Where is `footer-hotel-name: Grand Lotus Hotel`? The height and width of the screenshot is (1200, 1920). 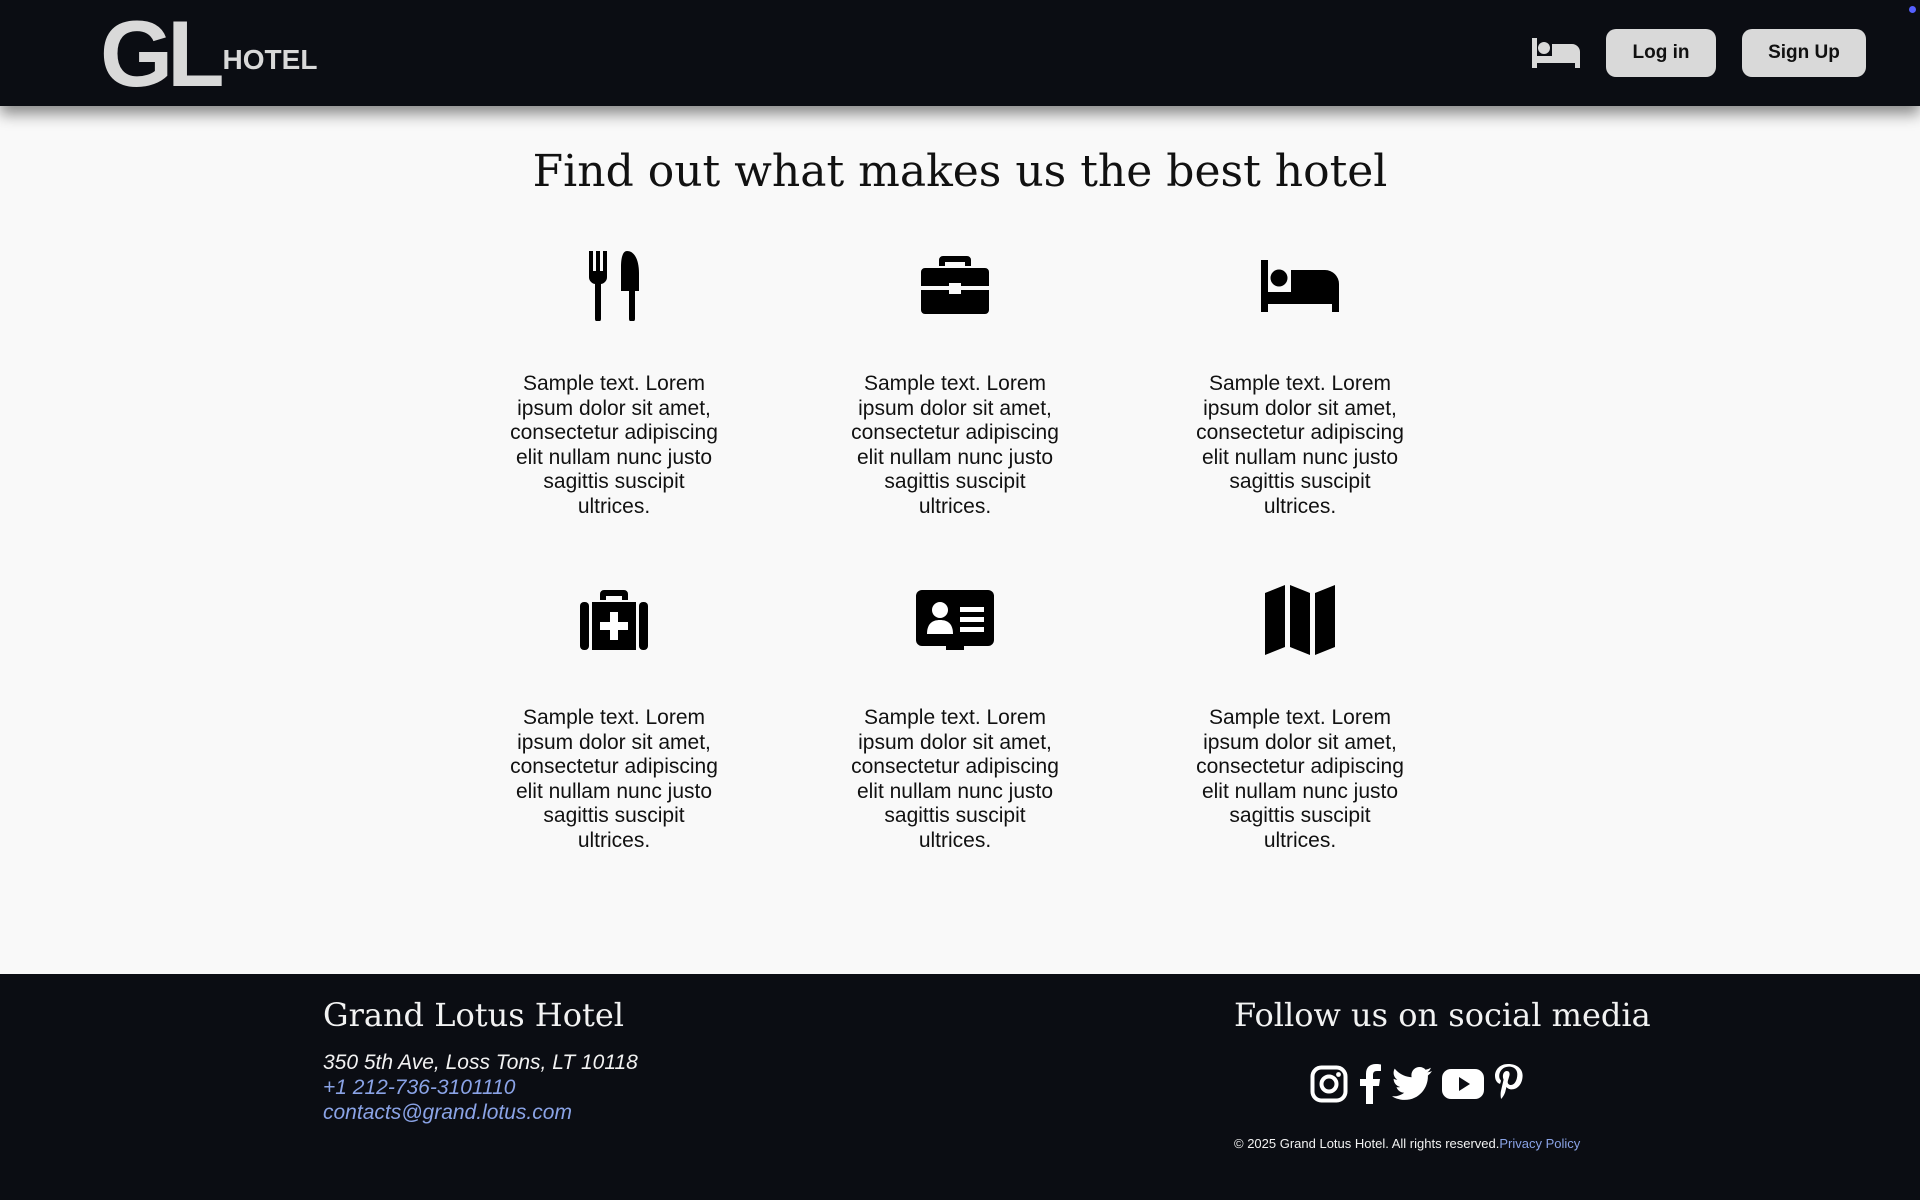 footer-hotel-name: Grand Lotus Hotel is located at coordinates (473, 1015).